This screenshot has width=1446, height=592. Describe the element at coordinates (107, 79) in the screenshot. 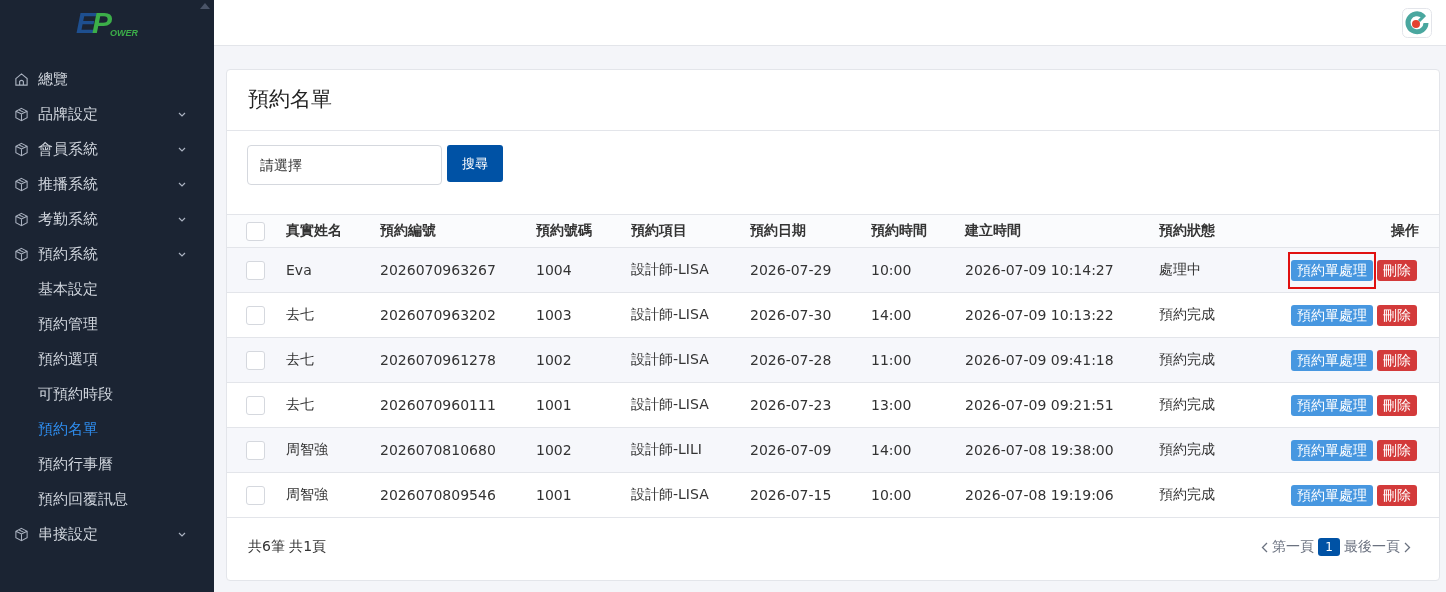

I see `sidebar-item: 總覽` at that location.